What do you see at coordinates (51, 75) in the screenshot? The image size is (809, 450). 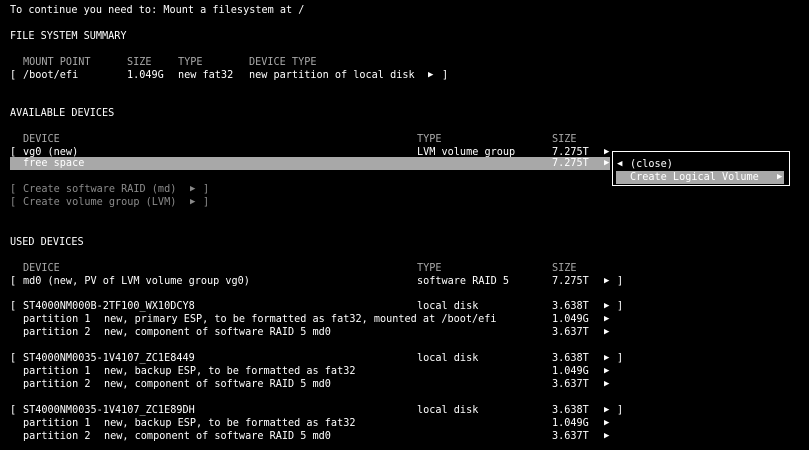 I see `mount-point: /boot/efi` at bounding box center [51, 75].